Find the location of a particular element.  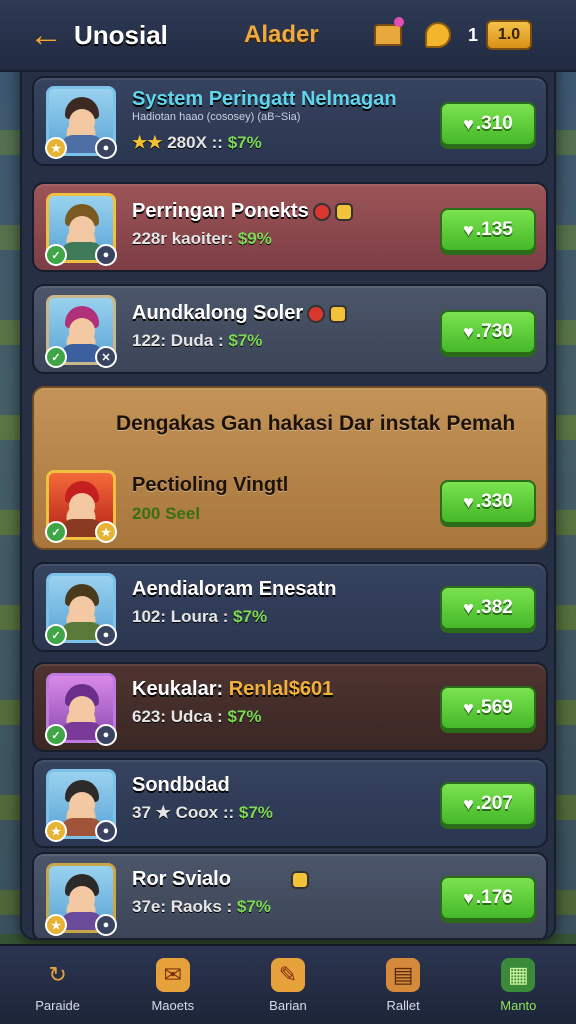

grid-icon: ▦ is located at coordinates (518, 974).